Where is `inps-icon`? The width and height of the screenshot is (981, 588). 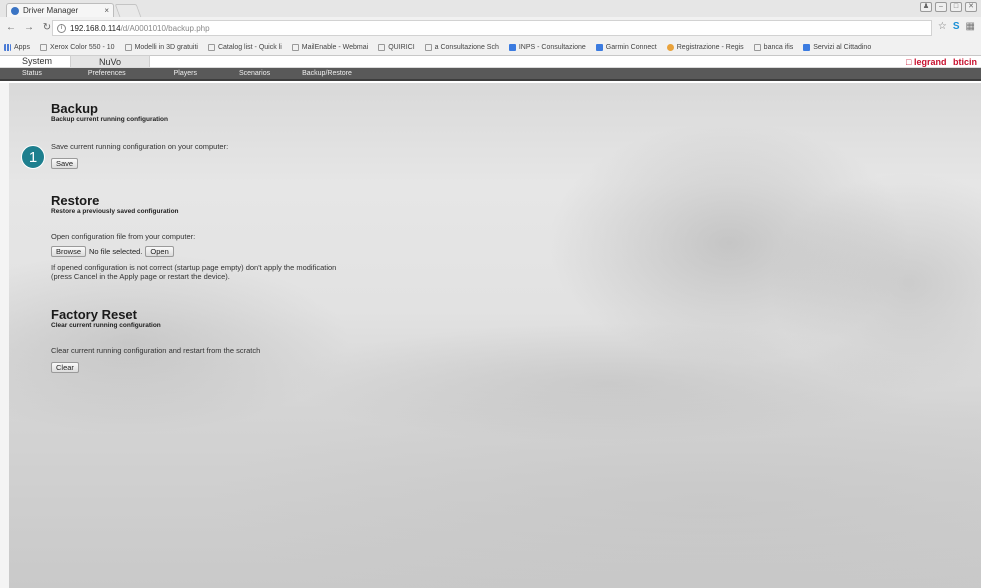 inps-icon is located at coordinates (512, 47).